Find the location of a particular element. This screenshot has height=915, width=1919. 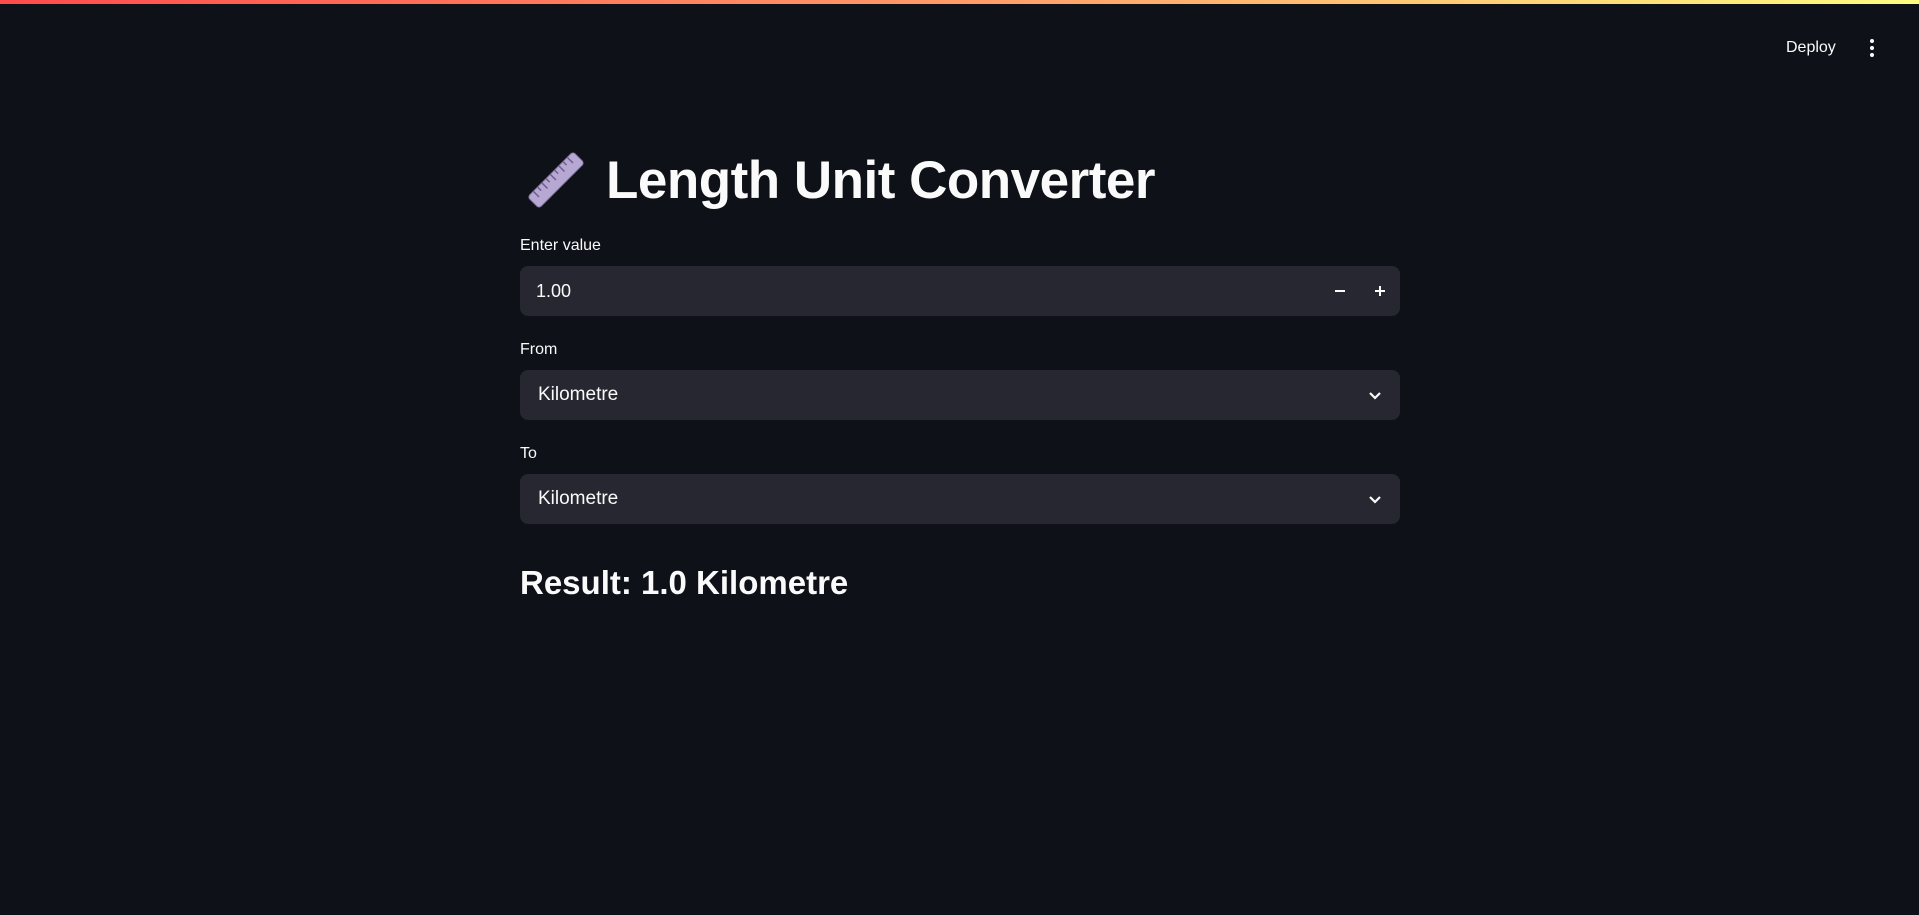

value-label: Enter value is located at coordinates (560, 245).